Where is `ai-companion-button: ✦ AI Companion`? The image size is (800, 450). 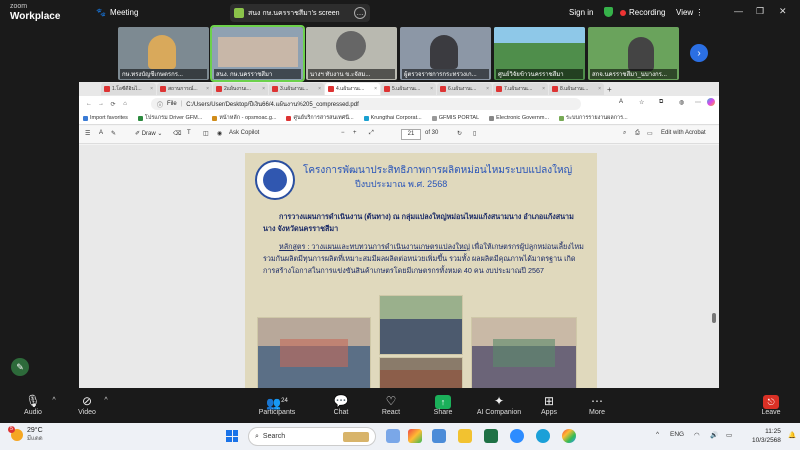 ai-companion-button: ✦ AI Companion is located at coordinates (499, 404).